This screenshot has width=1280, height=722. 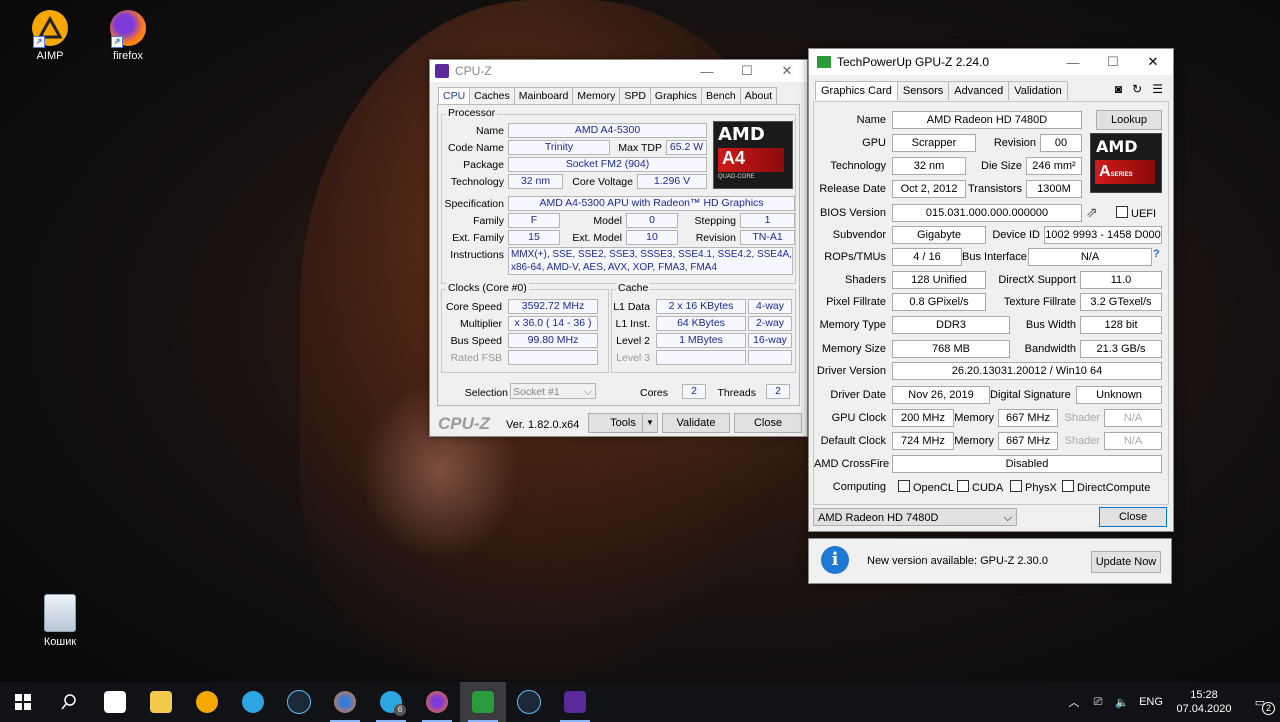 I want to click on corespeed-label: Core Speed, so click(x=473, y=307).